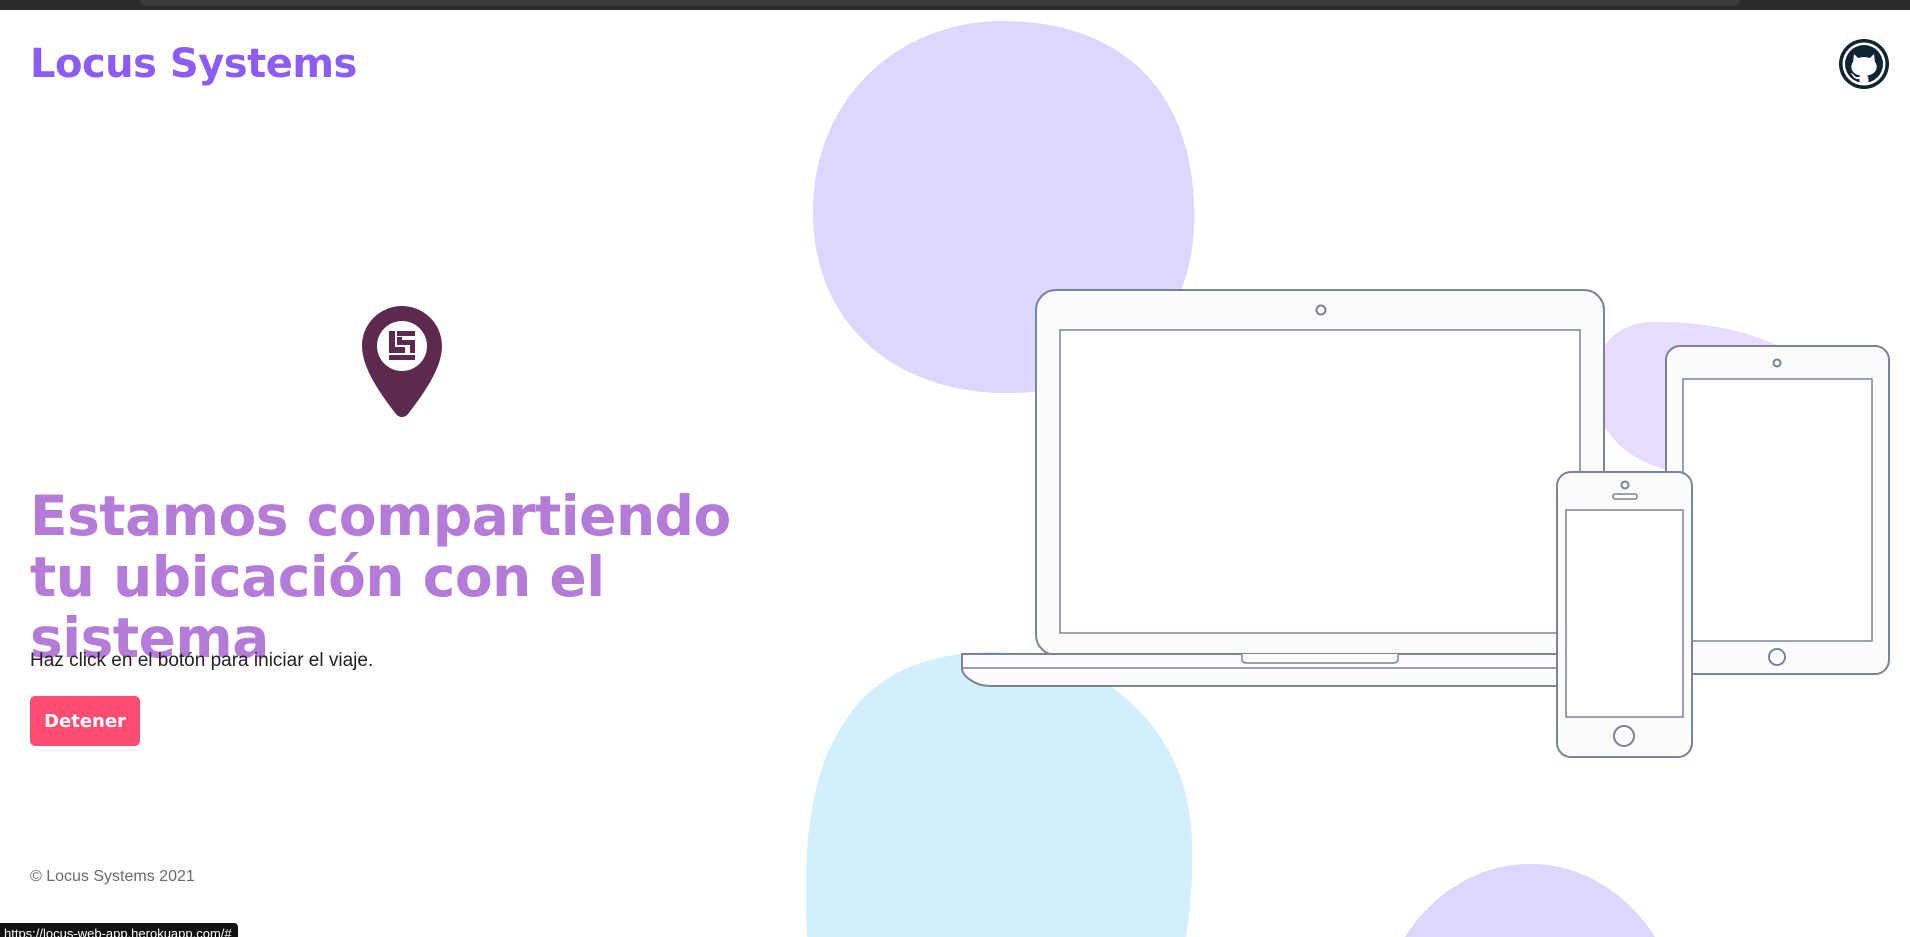 Image resolution: width=1910 pixels, height=937 pixels. I want to click on github-icon, so click(1864, 64).